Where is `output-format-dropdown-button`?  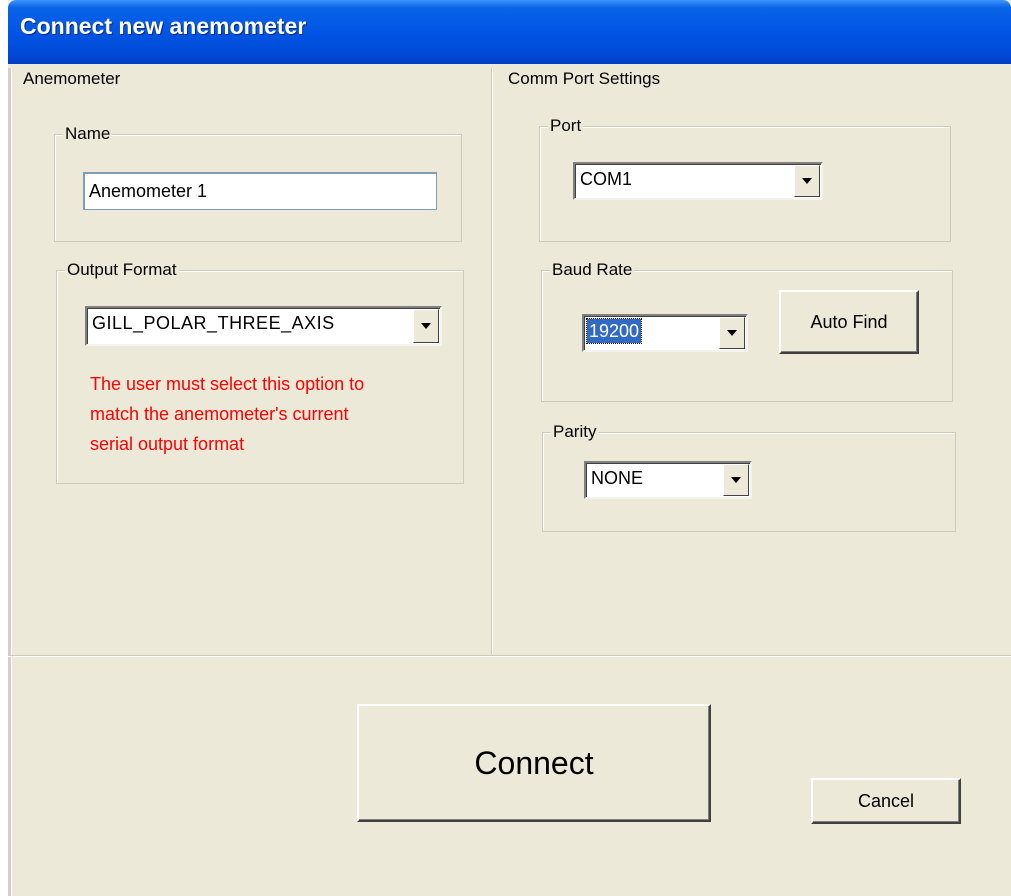
output-format-dropdown-button is located at coordinates (426, 326).